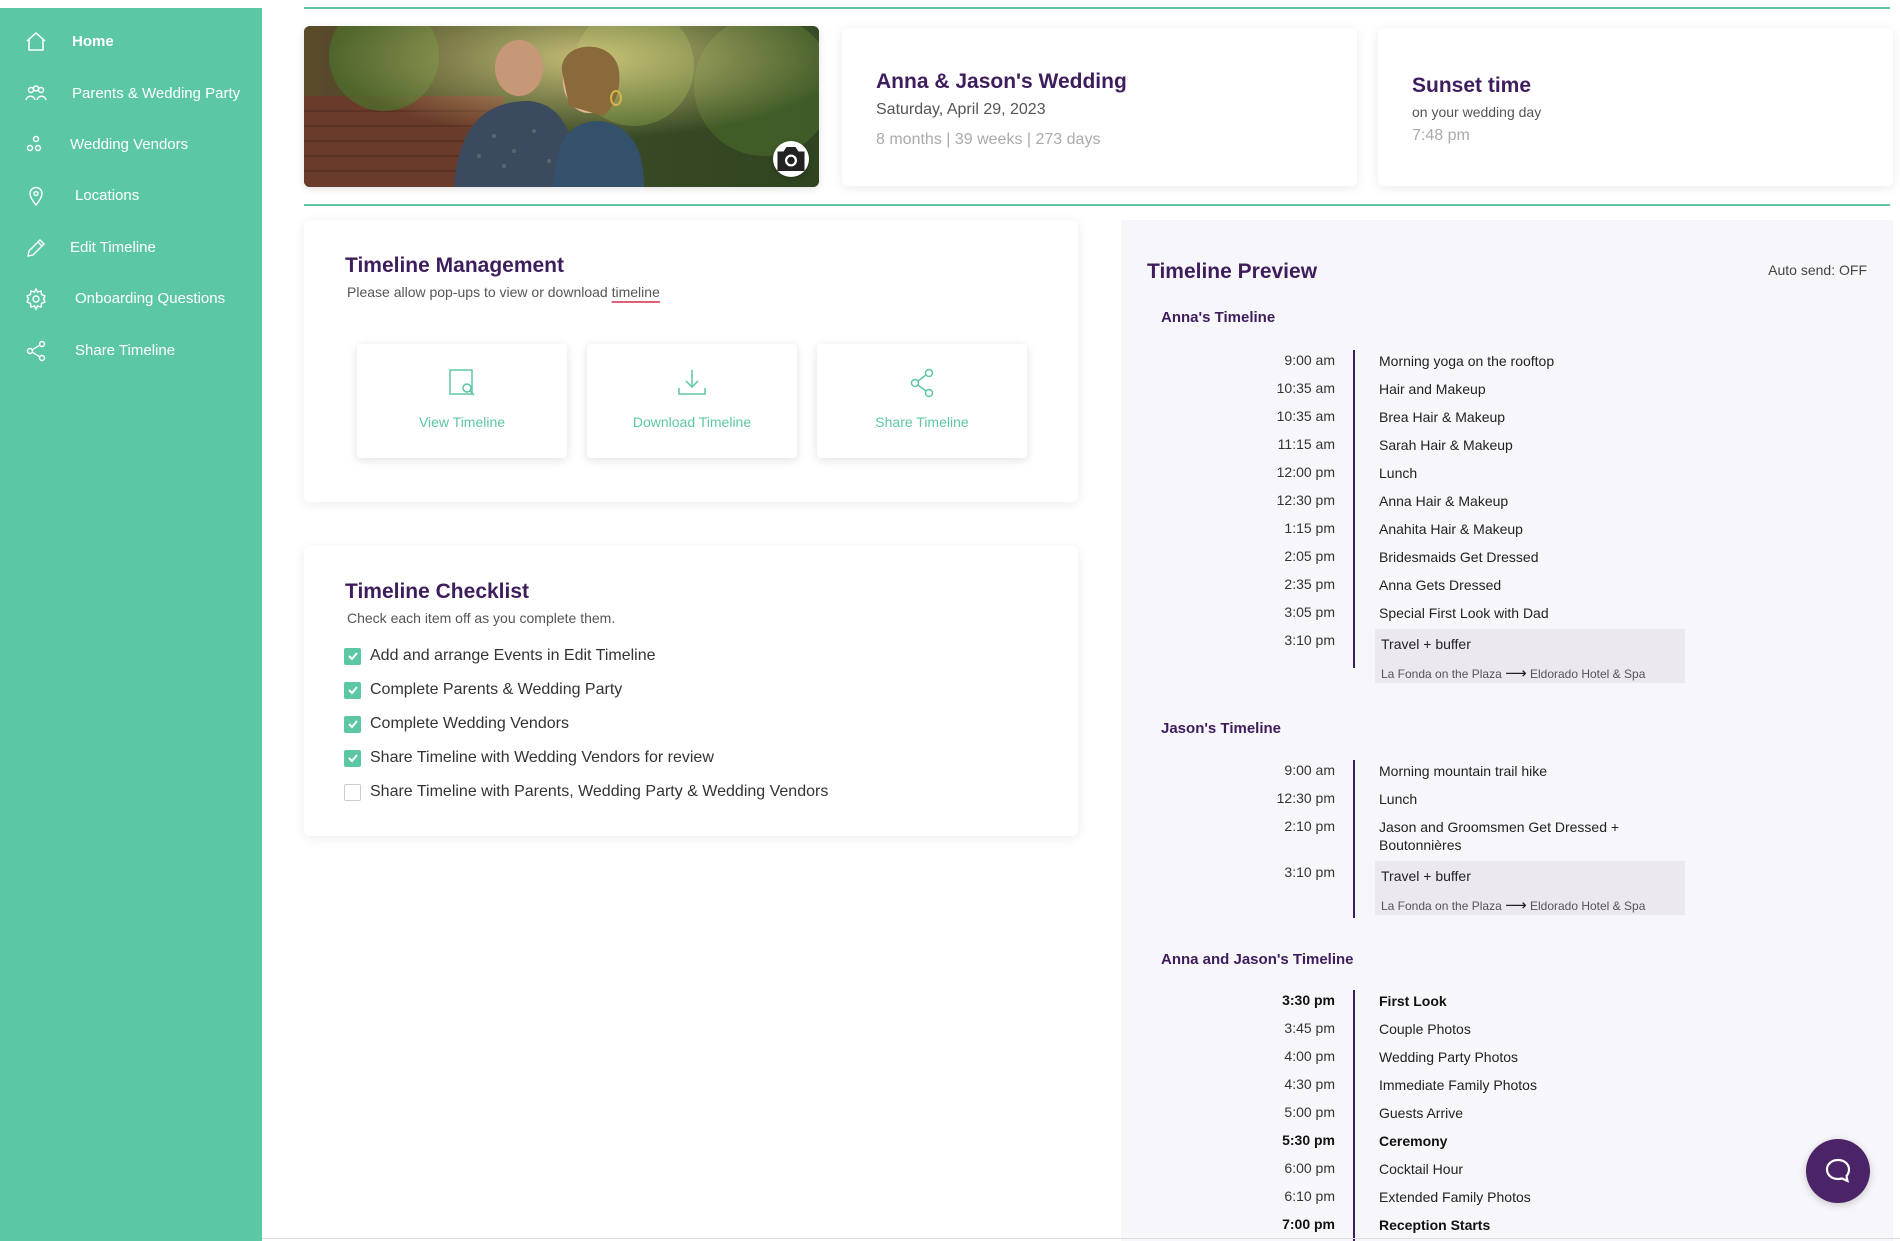 The height and width of the screenshot is (1241, 1900). Describe the element at coordinates (500, 656) in the screenshot. I see `checklist-item: Add and arrange Events in Edit Timeline` at that location.